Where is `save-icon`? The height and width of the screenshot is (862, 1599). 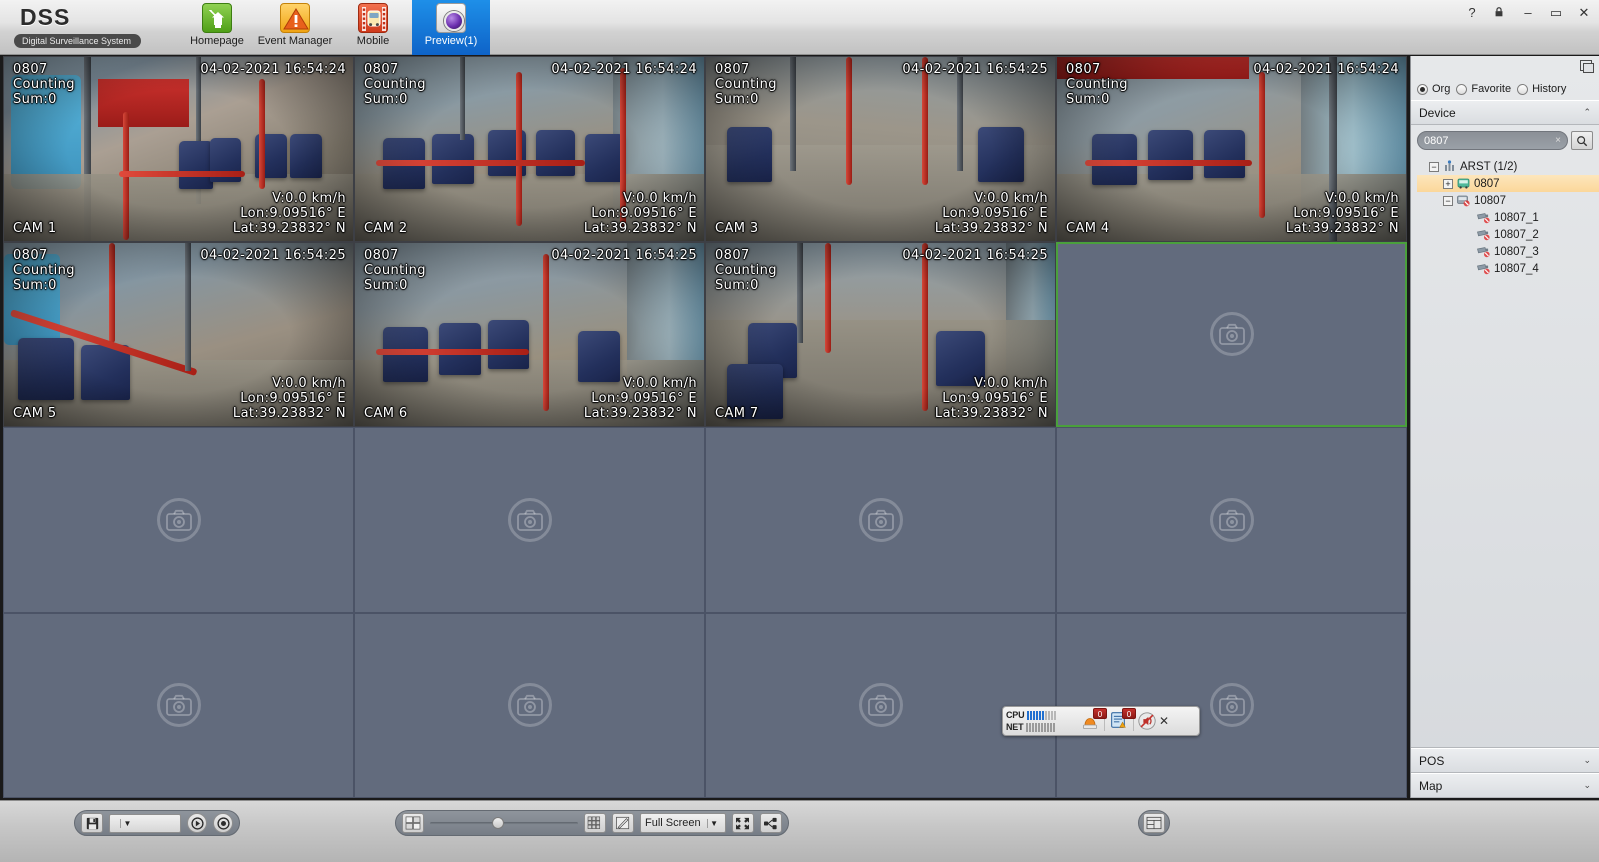 save-icon is located at coordinates (92, 823).